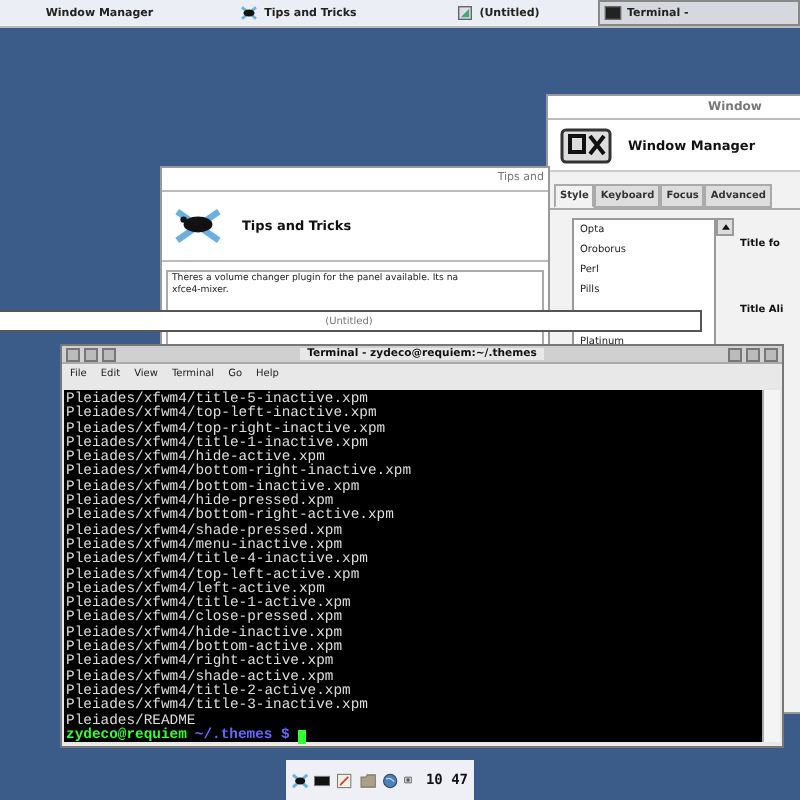 The image size is (800, 800). Describe the element at coordinates (771, 566) in the screenshot. I see `scrollbar` at that location.